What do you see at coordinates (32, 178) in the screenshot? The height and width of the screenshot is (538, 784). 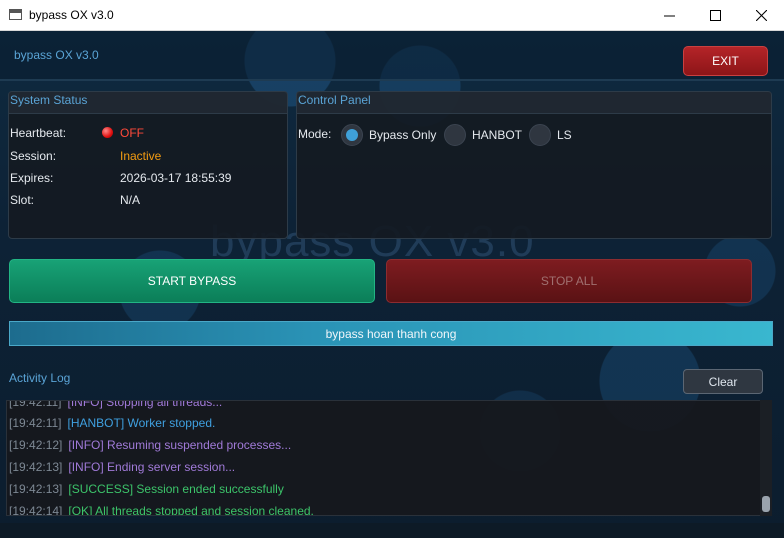 I see `expires-label: Expires:` at bounding box center [32, 178].